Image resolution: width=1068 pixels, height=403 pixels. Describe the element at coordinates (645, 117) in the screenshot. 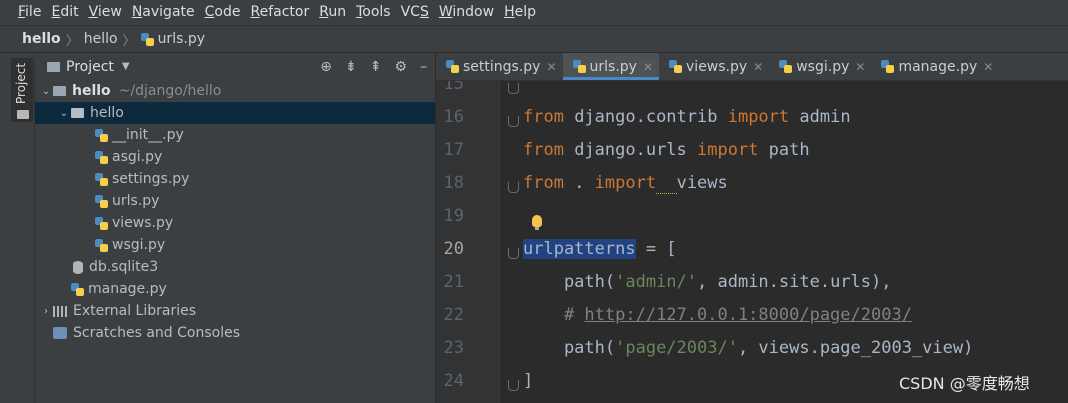

I see `code-token: django.contrib` at that location.